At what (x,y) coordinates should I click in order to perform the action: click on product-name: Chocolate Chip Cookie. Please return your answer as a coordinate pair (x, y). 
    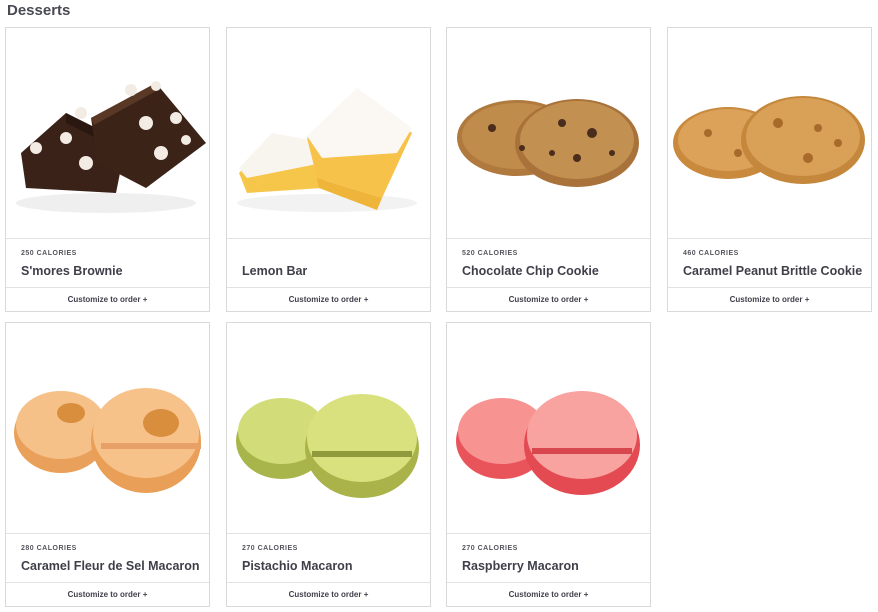
    Looking at the image, I should click on (530, 271).